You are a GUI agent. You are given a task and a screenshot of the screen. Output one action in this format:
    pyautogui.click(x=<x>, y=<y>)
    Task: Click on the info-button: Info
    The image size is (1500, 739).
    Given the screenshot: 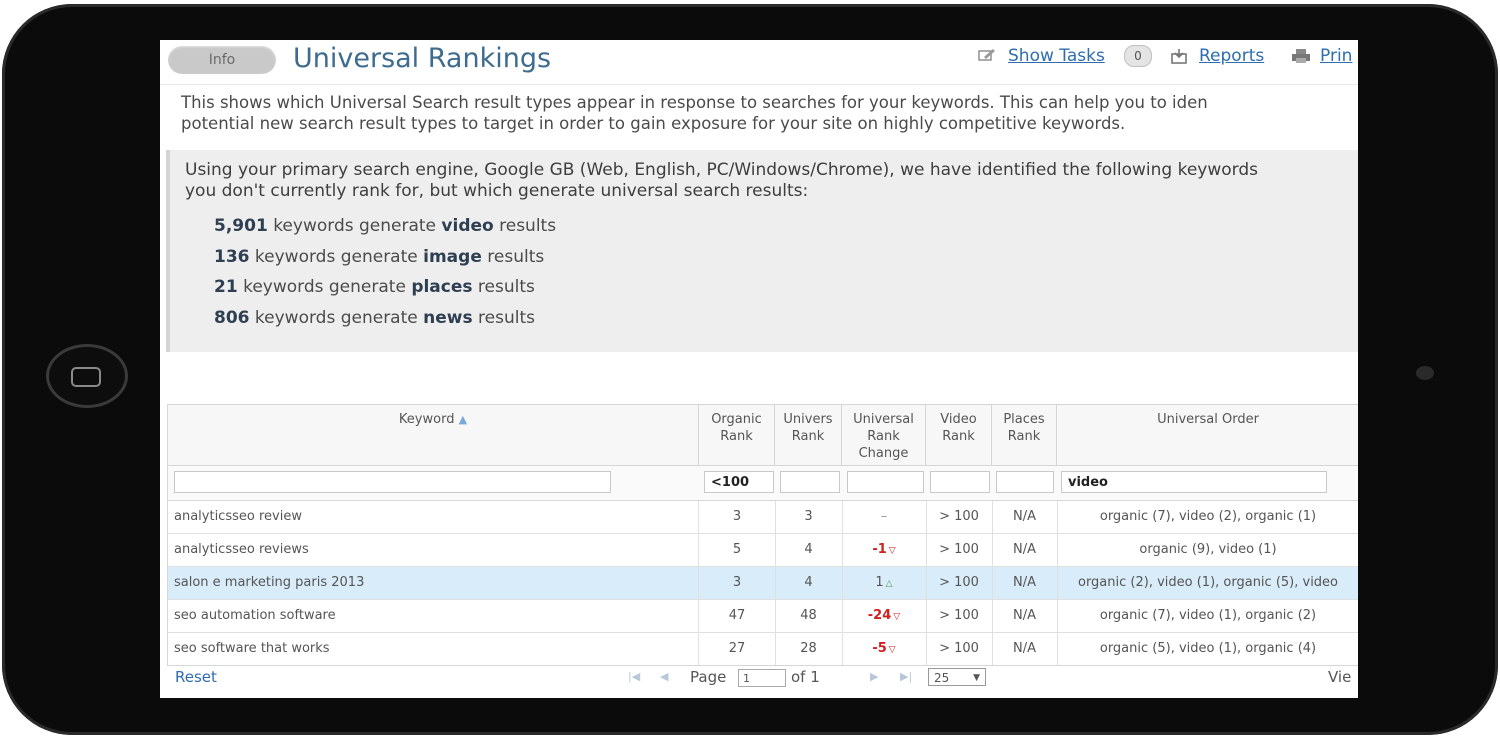 What is the action you would take?
    pyautogui.click(x=222, y=60)
    